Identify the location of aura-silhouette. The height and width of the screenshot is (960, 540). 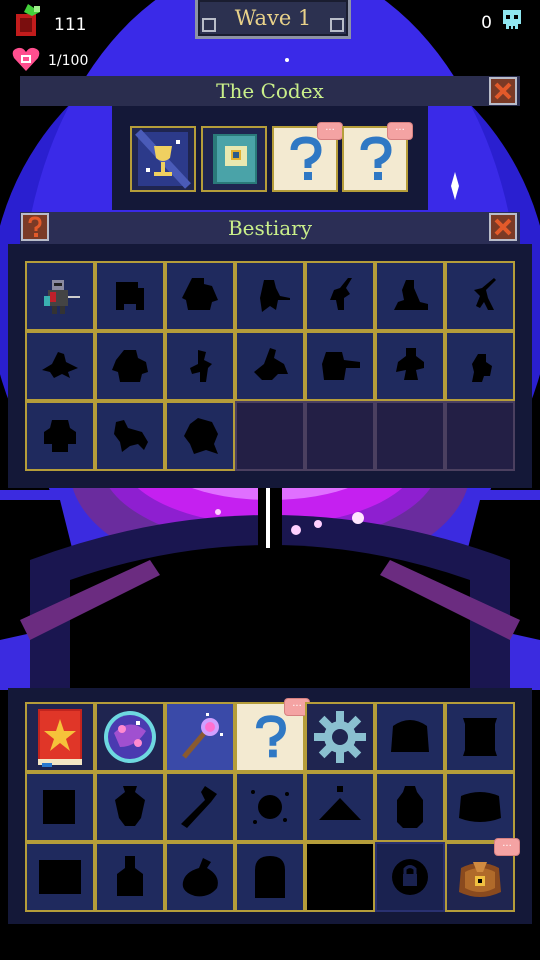
(270, 807).